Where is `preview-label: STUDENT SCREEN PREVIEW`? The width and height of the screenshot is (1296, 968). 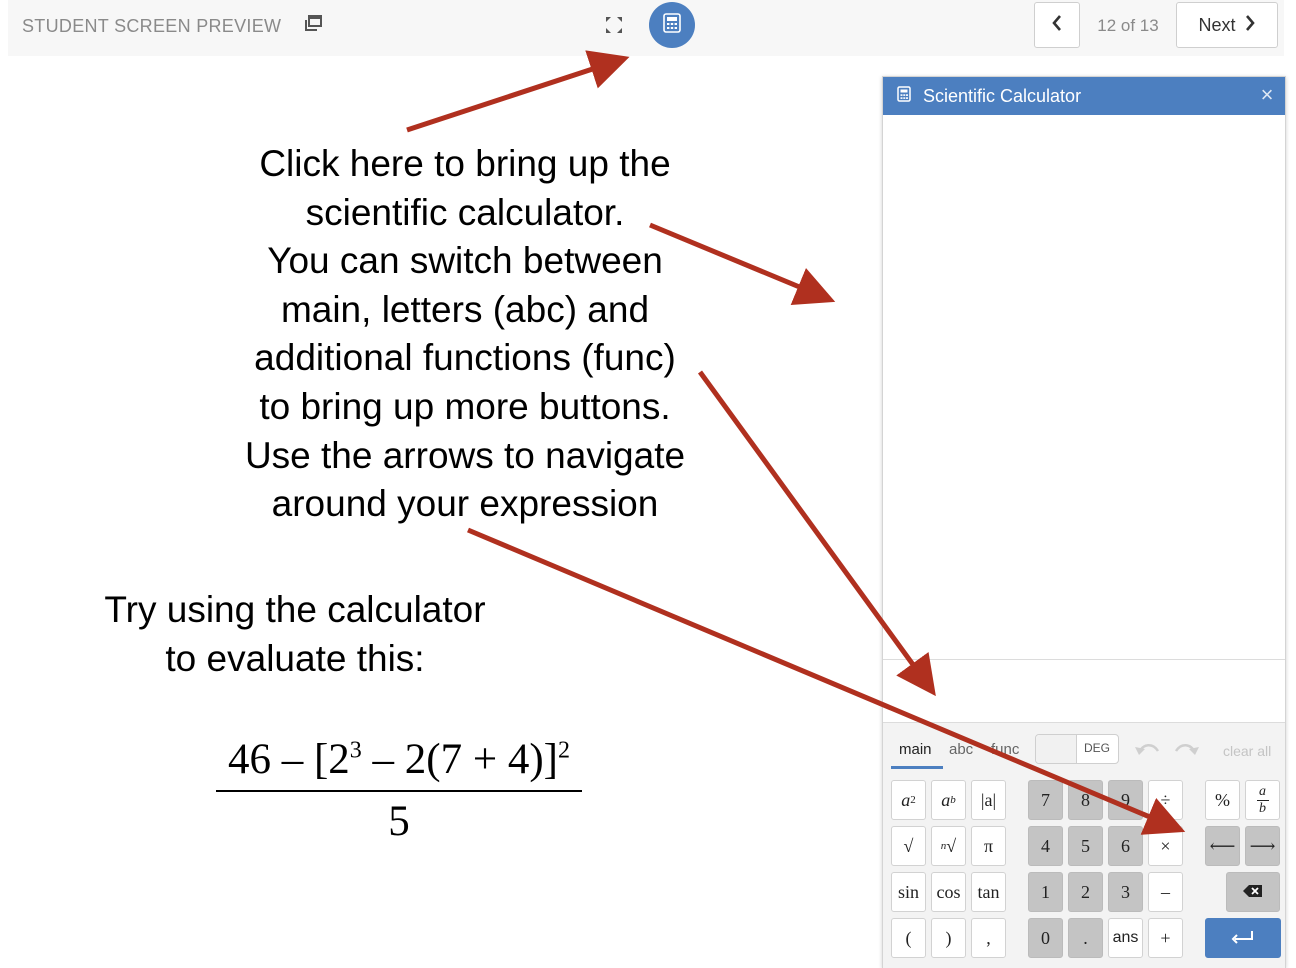
preview-label: STUDENT SCREEN PREVIEW is located at coordinates (152, 26).